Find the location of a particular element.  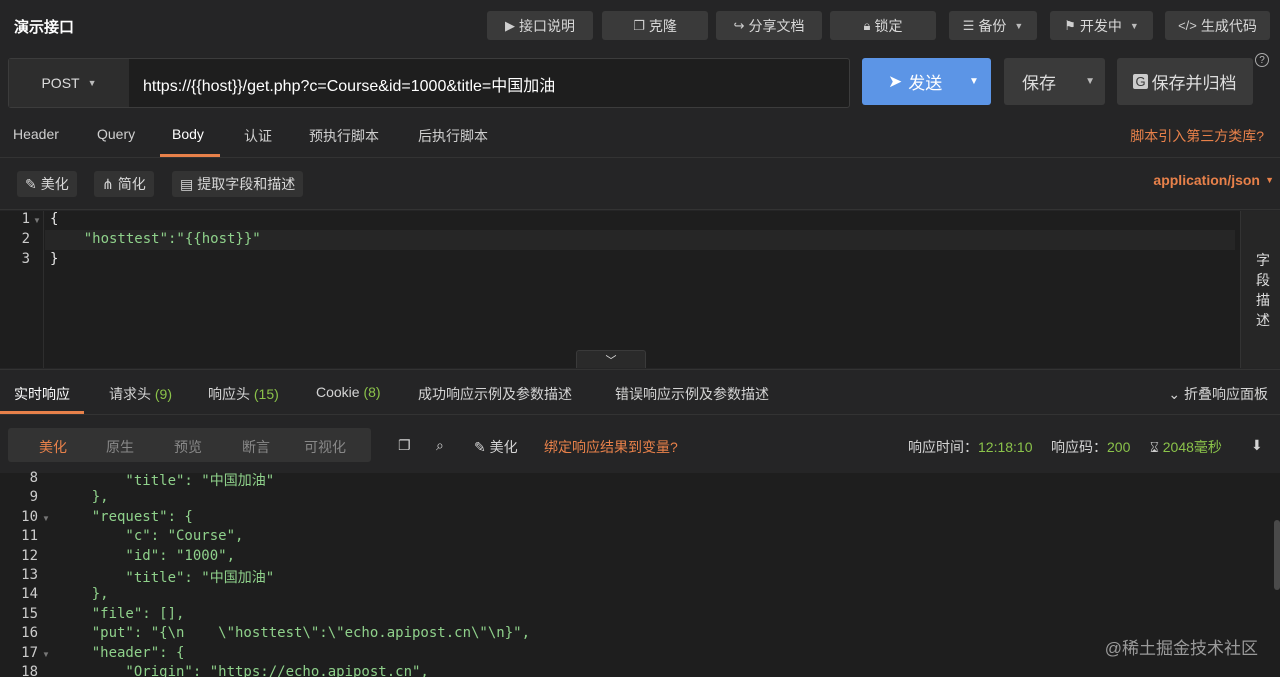

send-label: 发送 is located at coordinates (925, 83).